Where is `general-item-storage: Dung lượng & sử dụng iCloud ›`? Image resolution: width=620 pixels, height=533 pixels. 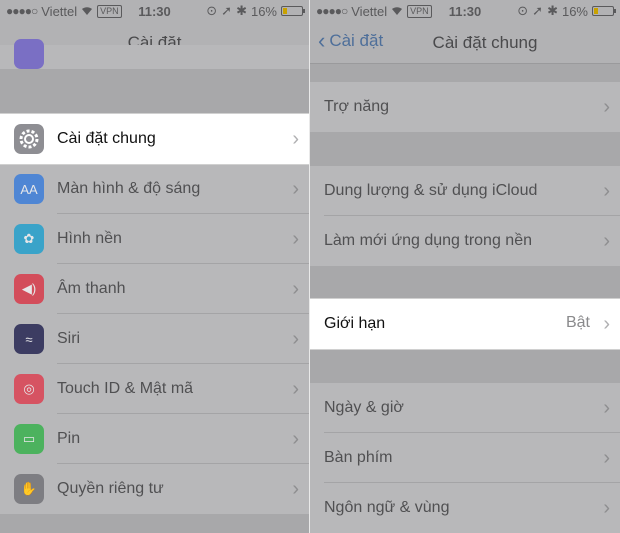
general-item-storage: Dung lượng & sử dụng iCloud › is located at coordinates (465, 191).